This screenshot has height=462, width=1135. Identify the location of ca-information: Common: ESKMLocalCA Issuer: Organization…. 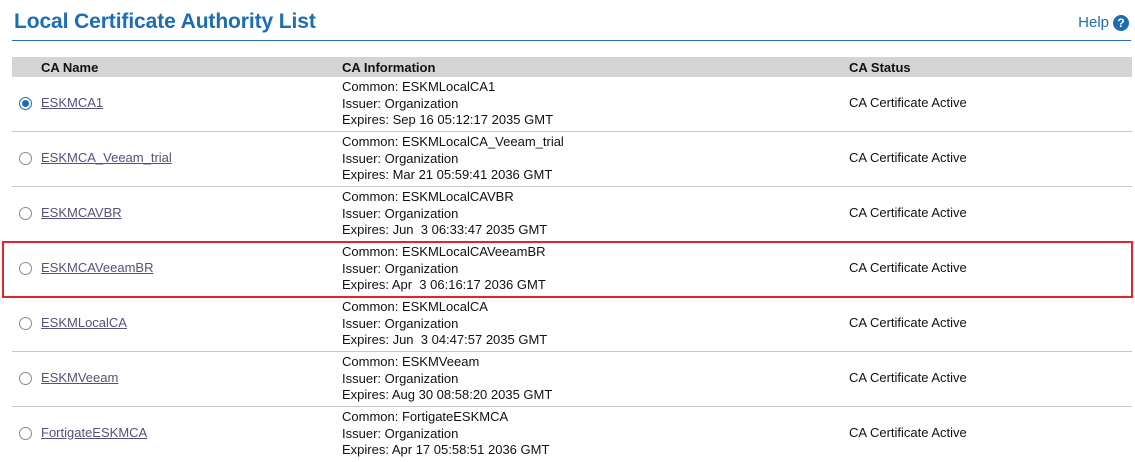
(444, 324).